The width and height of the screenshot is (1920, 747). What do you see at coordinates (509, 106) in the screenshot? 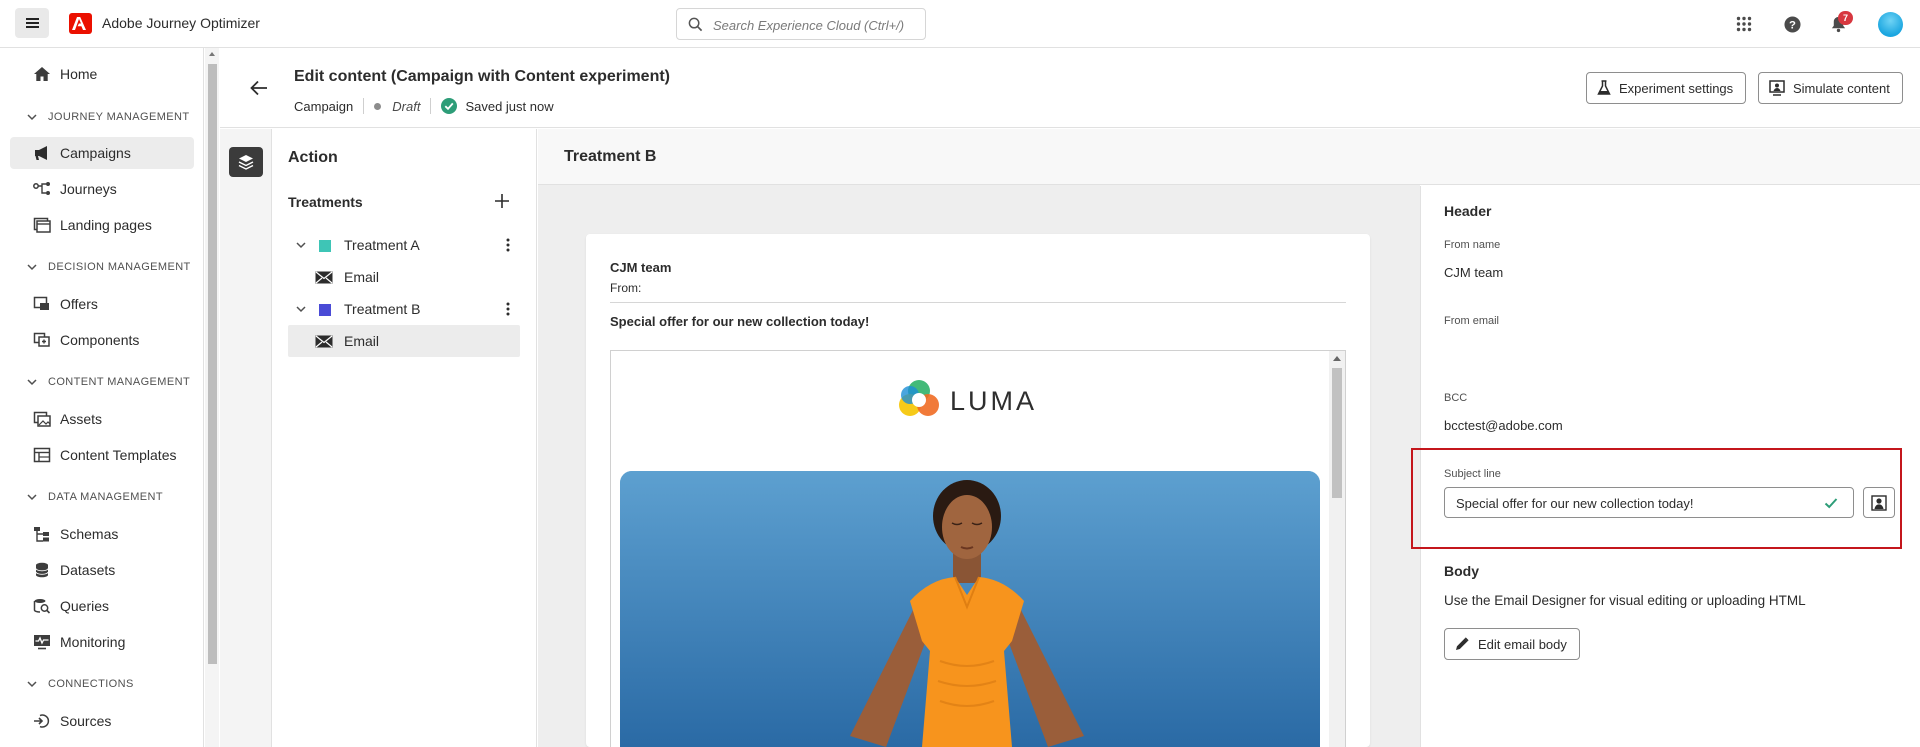
I see `saved-status: Saved just now` at bounding box center [509, 106].